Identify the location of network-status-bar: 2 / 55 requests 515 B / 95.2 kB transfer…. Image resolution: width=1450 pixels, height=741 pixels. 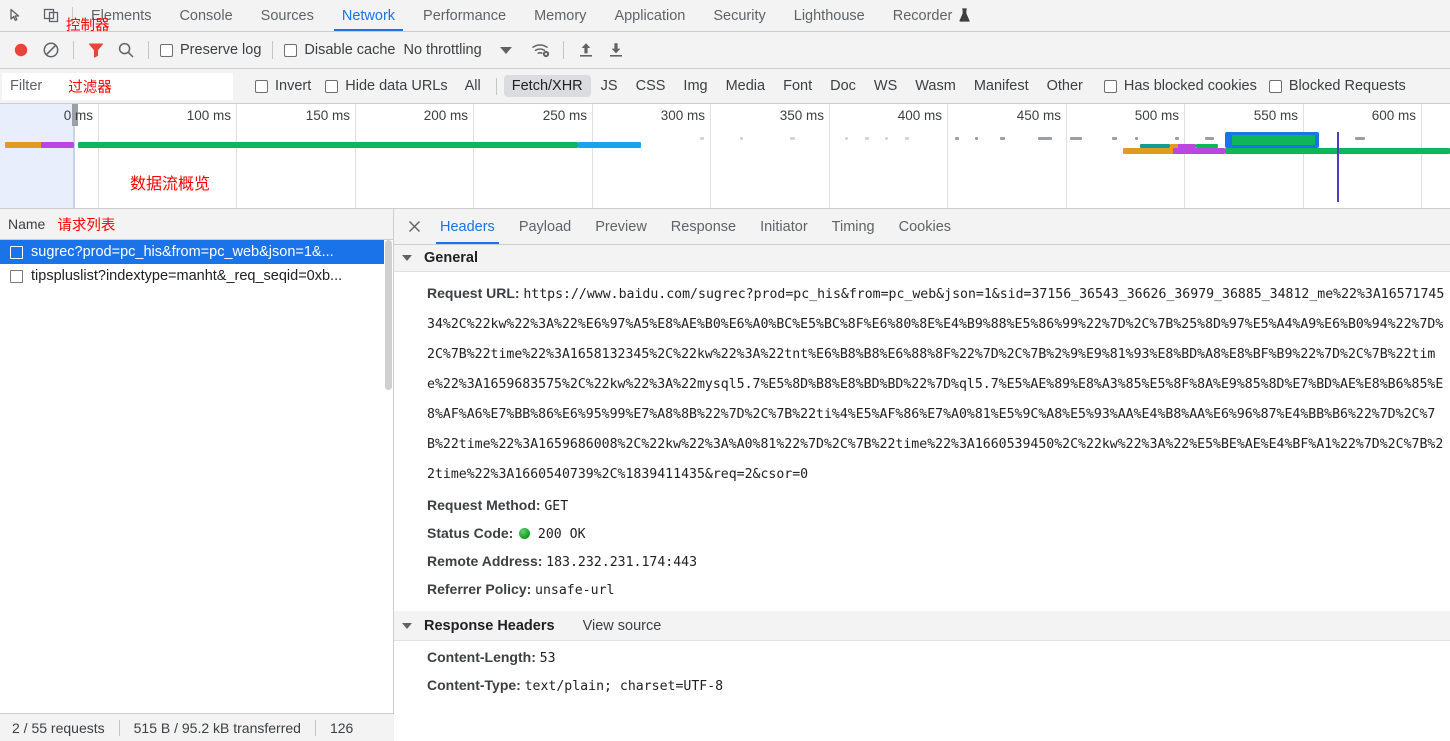
(197, 727).